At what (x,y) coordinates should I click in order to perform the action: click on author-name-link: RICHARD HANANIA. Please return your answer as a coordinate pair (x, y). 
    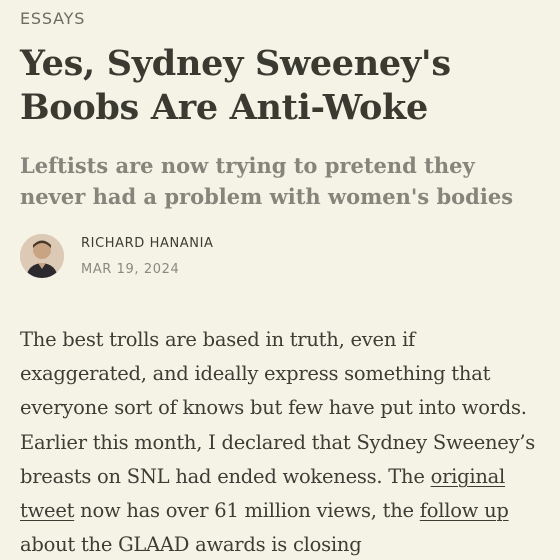
    Looking at the image, I should click on (147, 243).